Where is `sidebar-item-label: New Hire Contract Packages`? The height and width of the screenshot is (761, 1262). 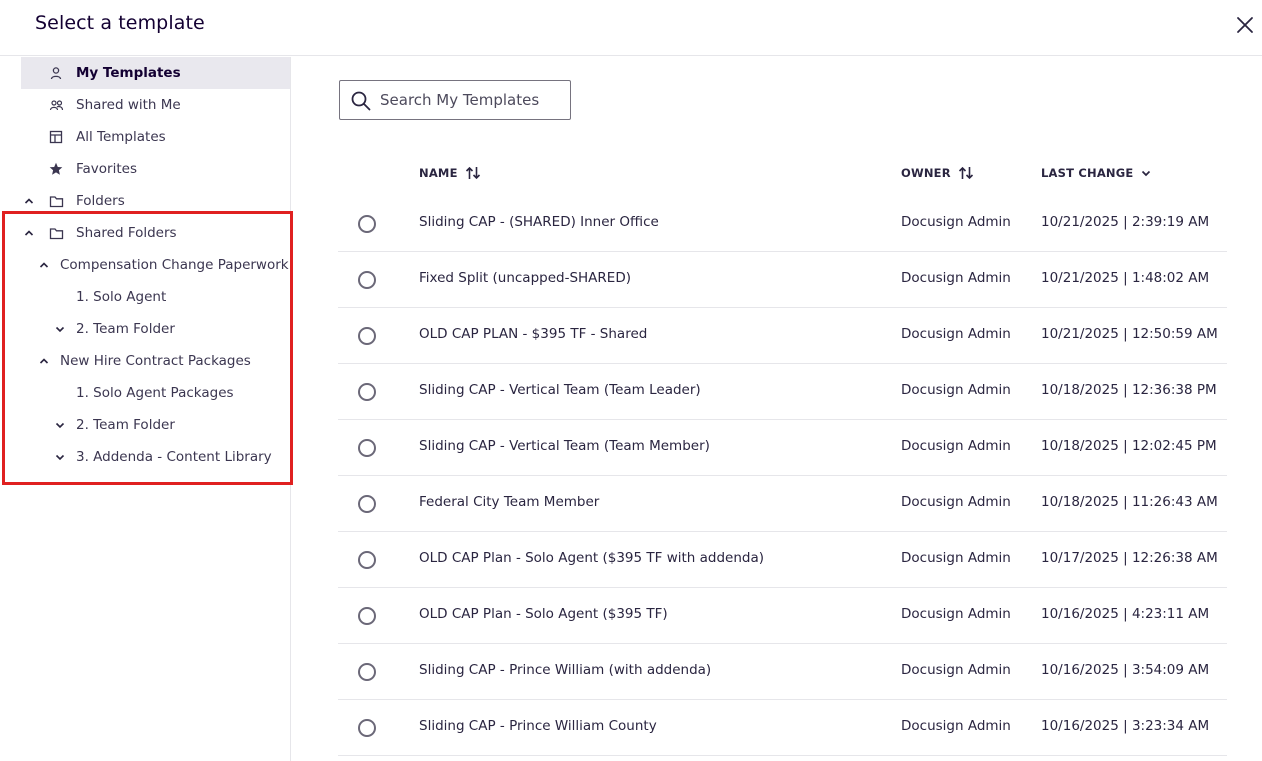
sidebar-item-label: New Hire Contract Packages is located at coordinates (155, 361).